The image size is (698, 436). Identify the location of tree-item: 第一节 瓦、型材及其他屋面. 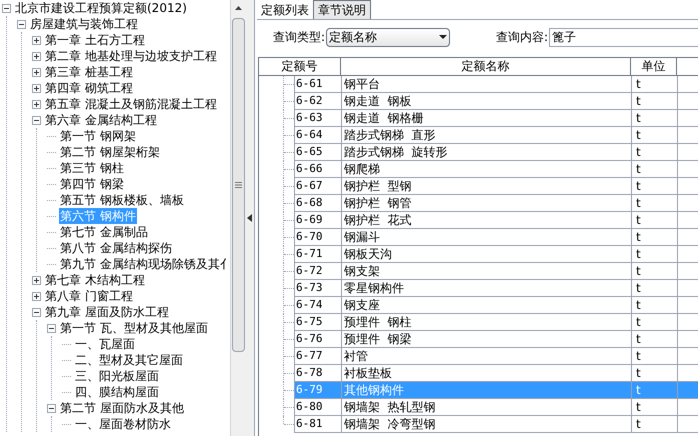
(134, 328).